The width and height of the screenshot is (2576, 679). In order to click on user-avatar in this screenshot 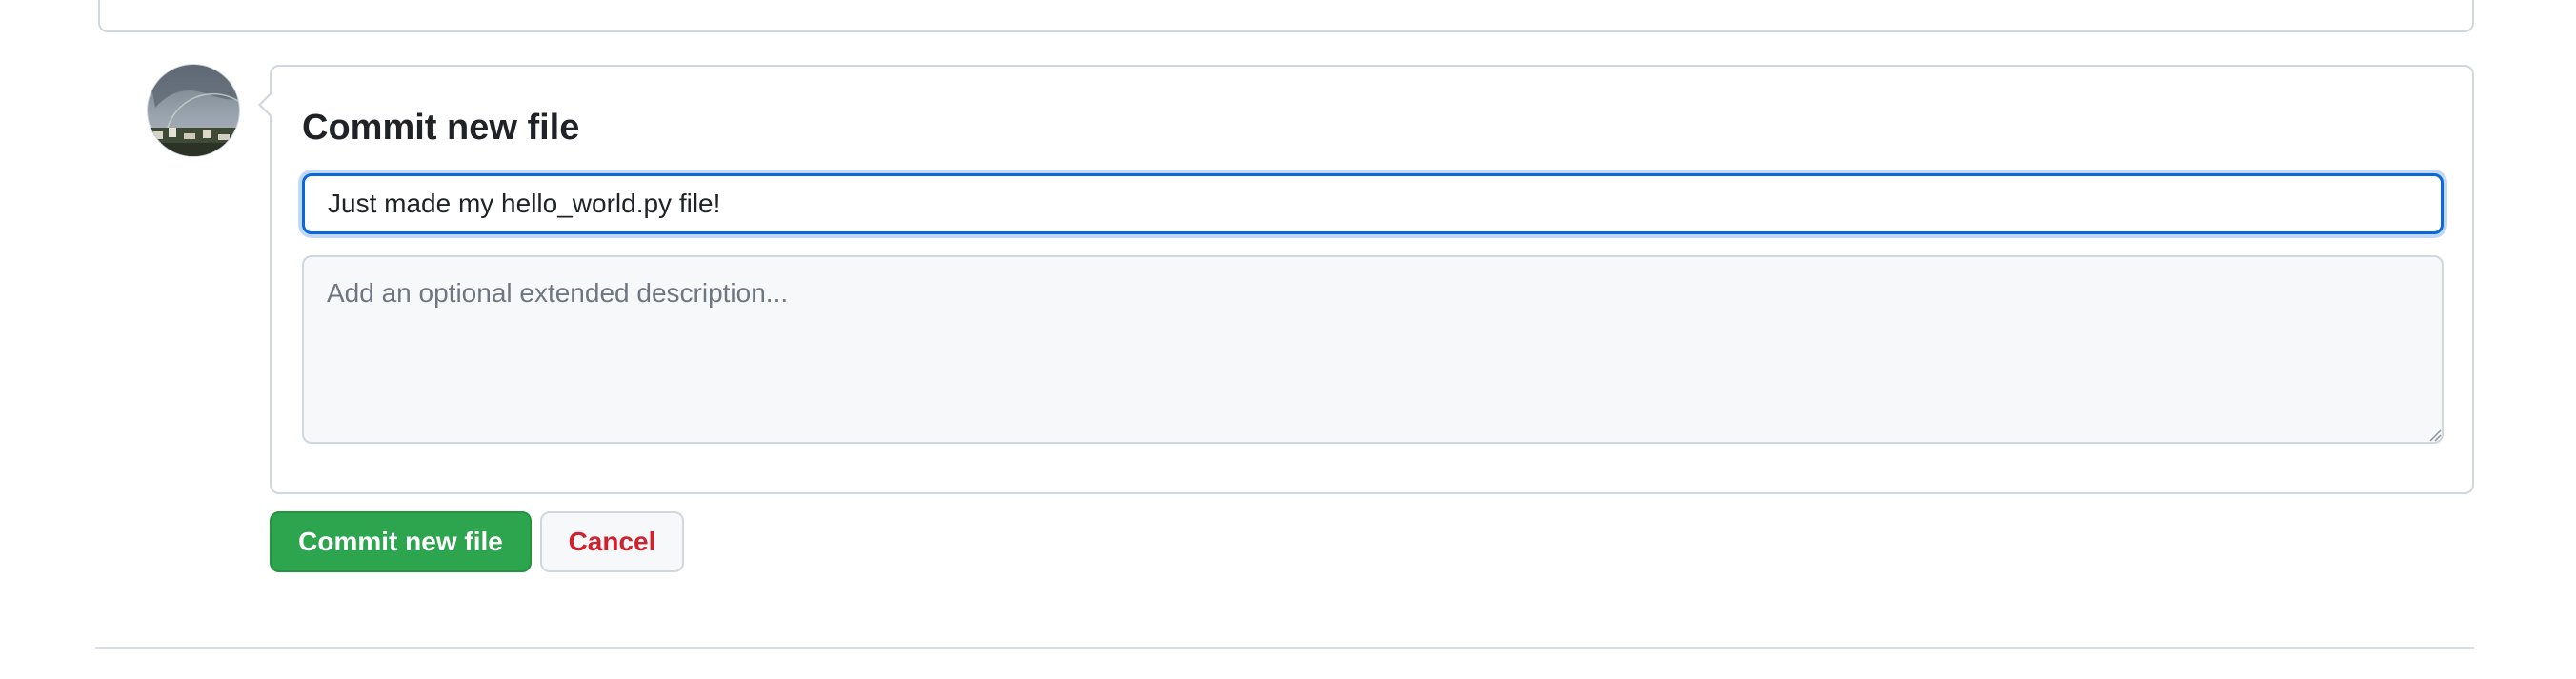, I will do `click(193, 110)`.